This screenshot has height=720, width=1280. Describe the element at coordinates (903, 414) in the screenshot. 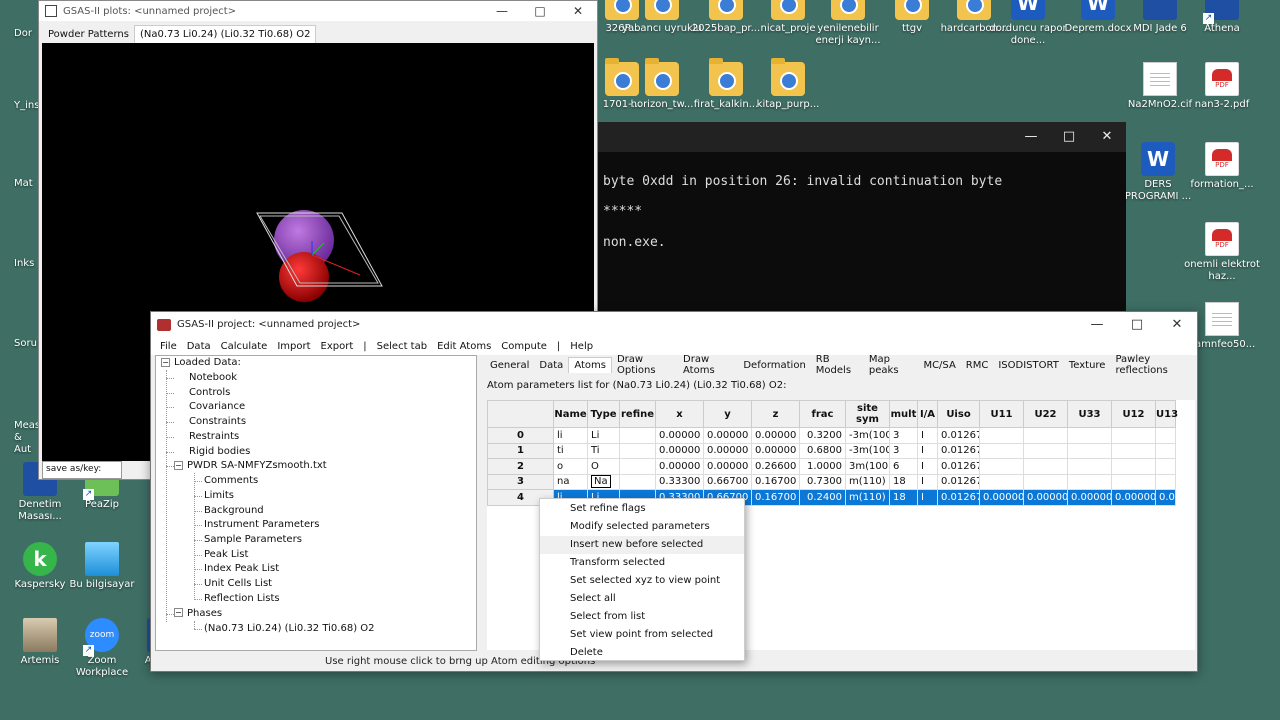

I see `column-header: mult` at that location.